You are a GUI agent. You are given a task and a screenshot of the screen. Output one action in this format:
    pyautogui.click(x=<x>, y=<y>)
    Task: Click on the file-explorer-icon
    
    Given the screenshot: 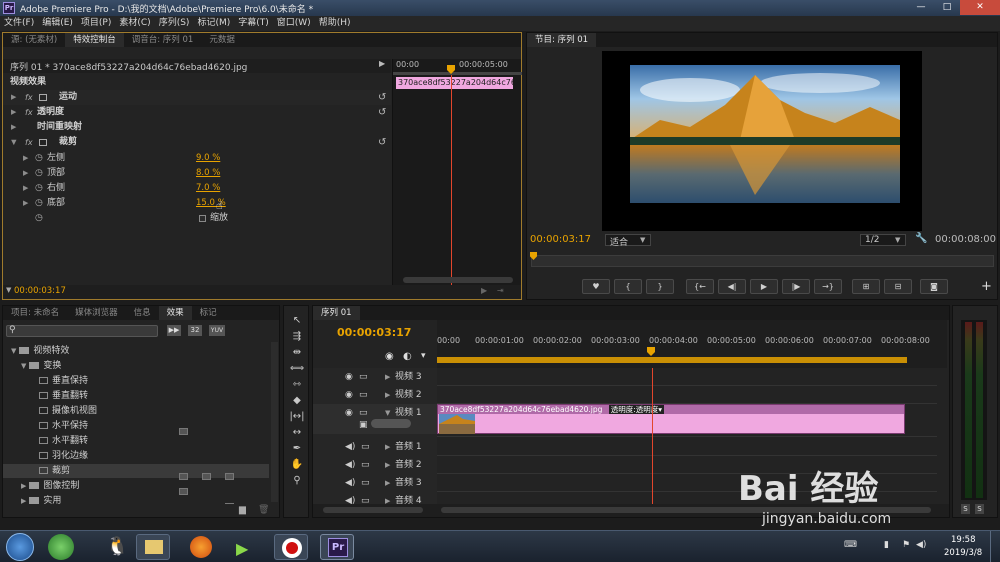 What is the action you would take?
    pyautogui.click(x=153, y=547)
    